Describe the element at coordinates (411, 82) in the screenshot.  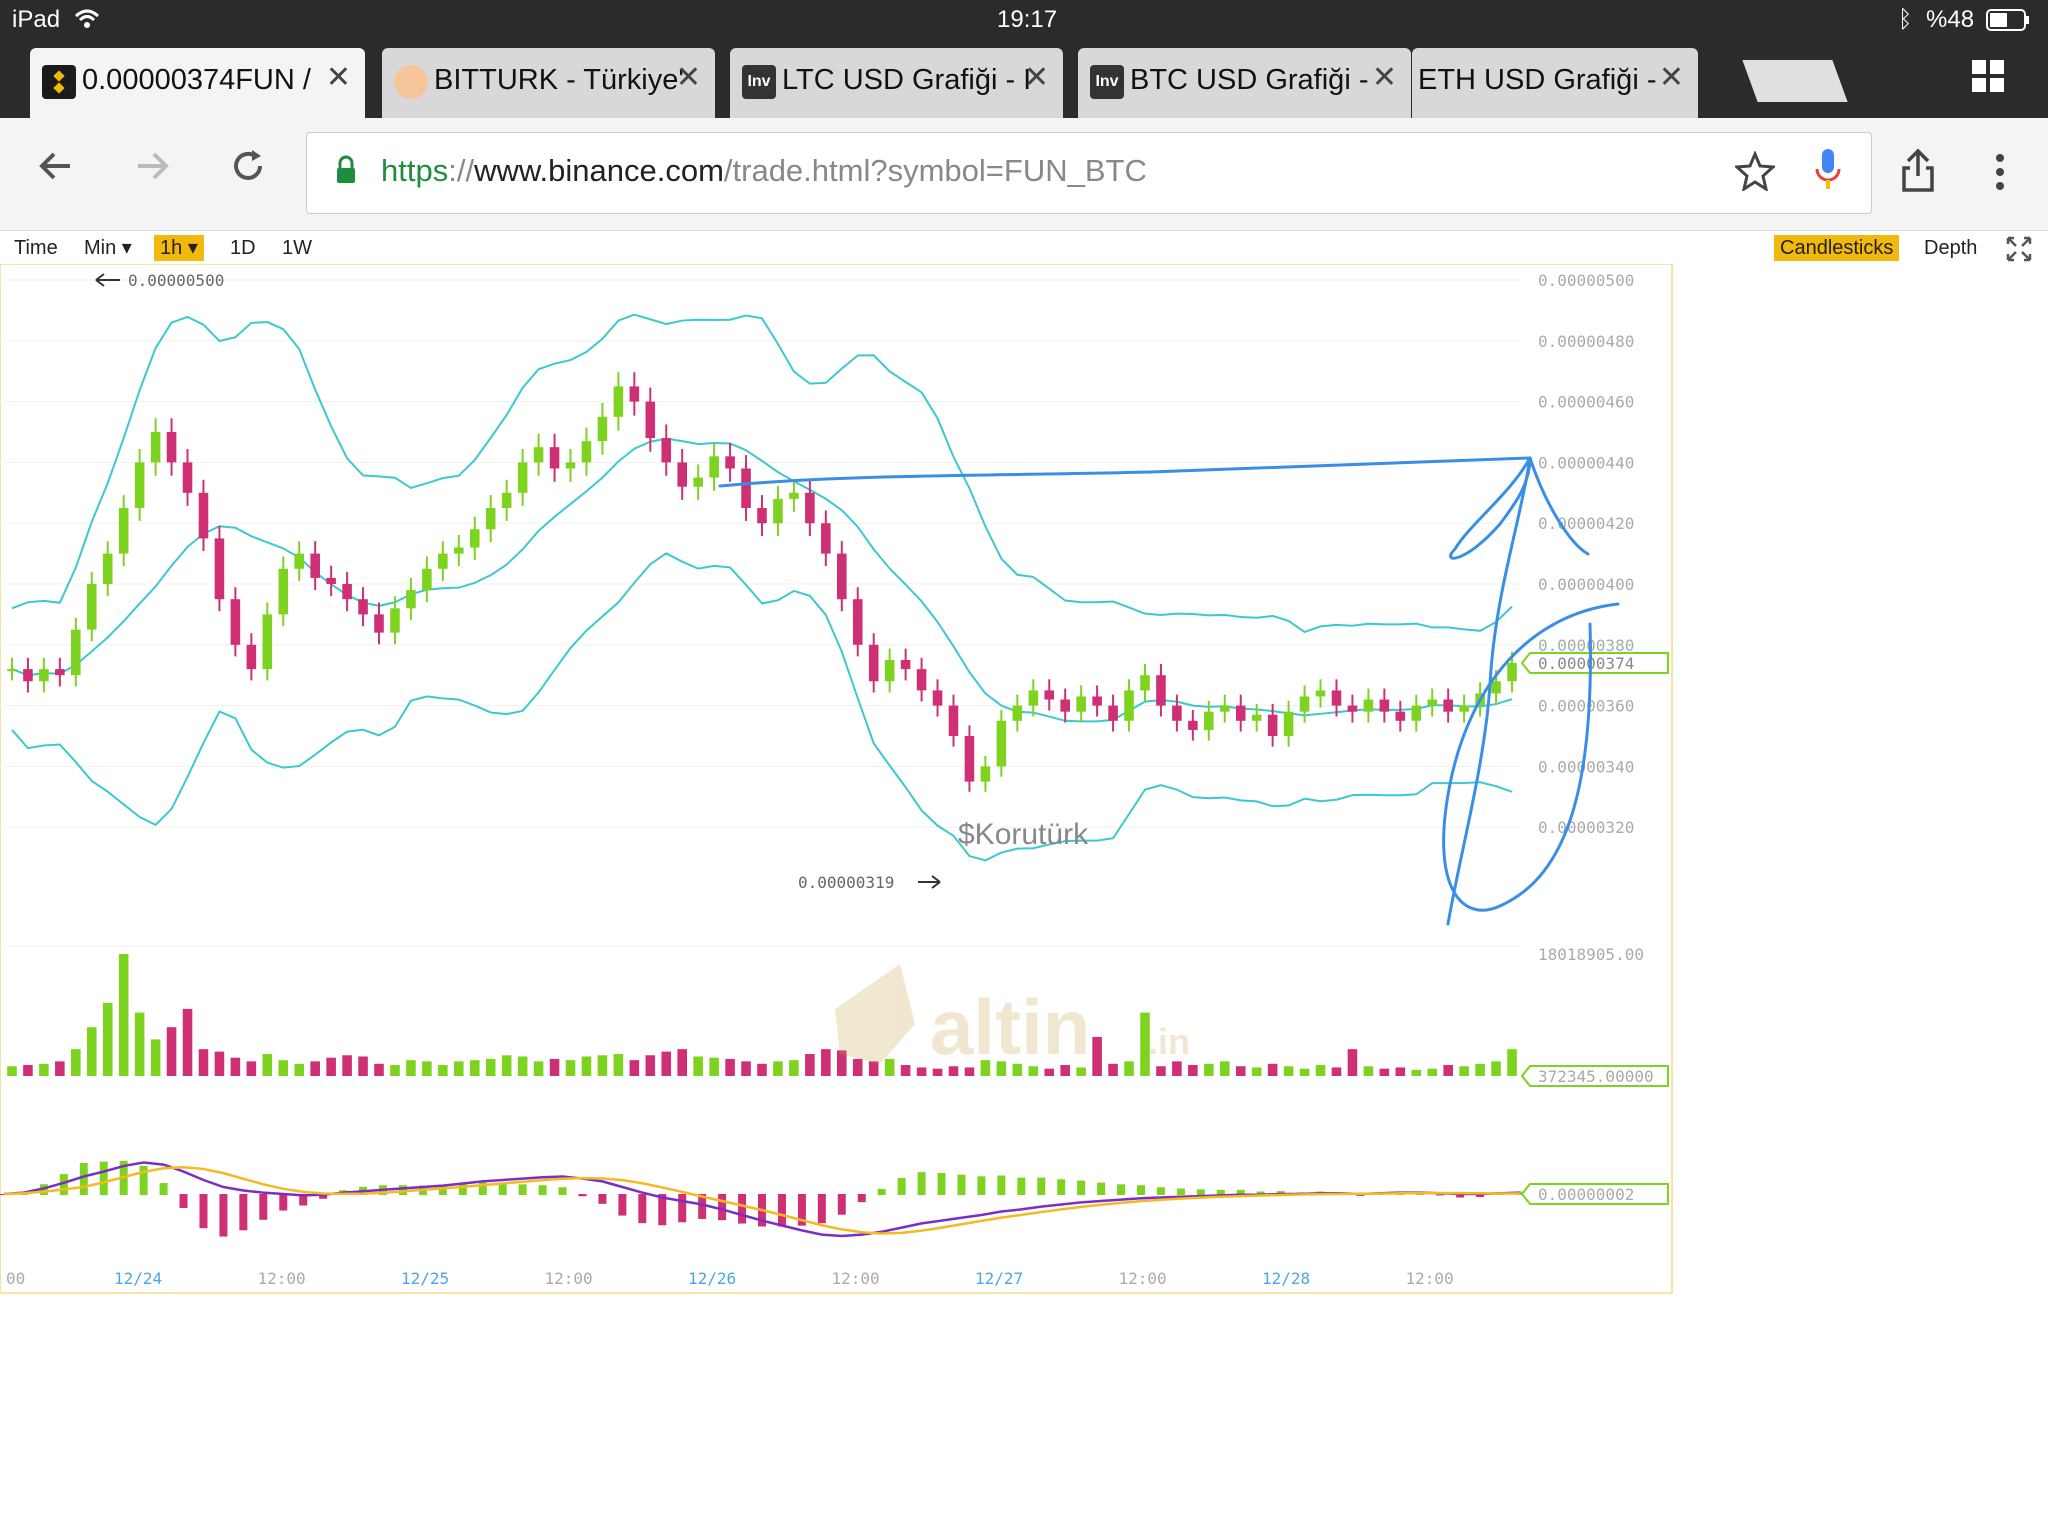
I see `bitturk-favicon-icon` at that location.